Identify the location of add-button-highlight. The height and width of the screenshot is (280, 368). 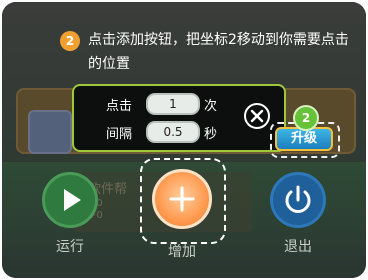
(183, 201).